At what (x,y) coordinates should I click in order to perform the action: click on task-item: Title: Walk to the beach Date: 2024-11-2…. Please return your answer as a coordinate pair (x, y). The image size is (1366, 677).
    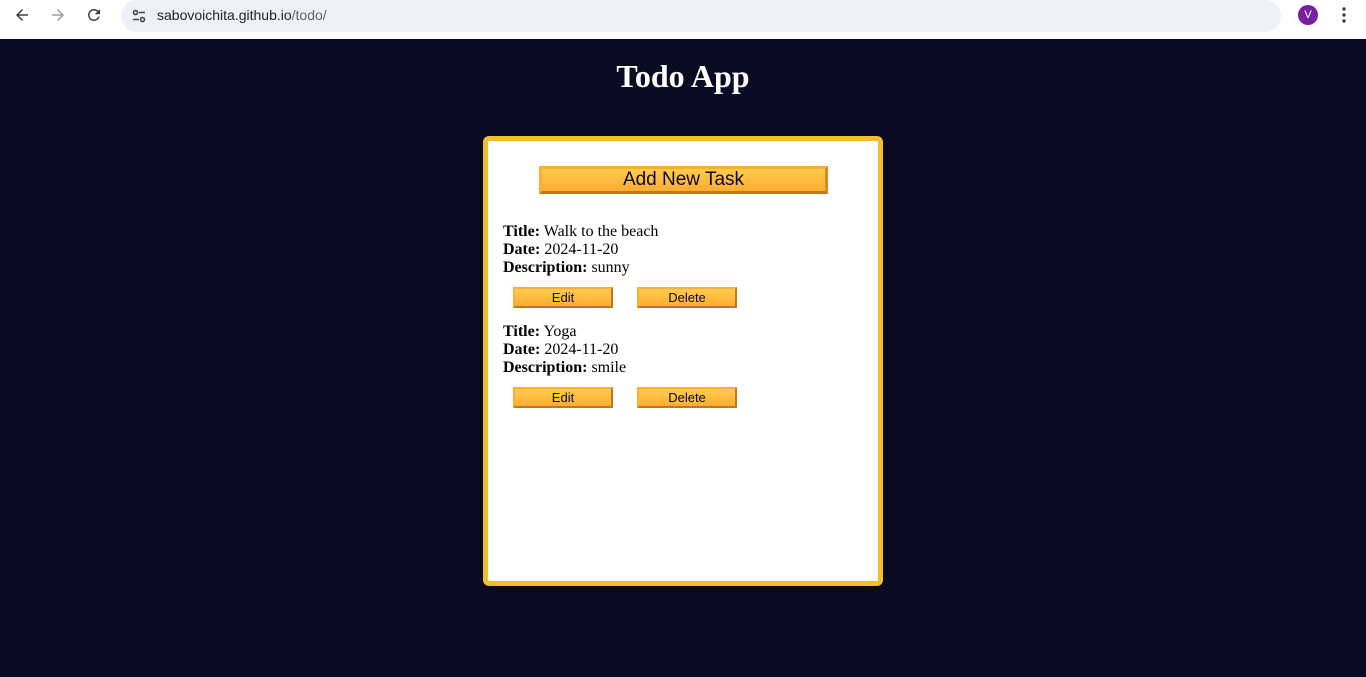
    Looking at the image, I should click on (683, 250).